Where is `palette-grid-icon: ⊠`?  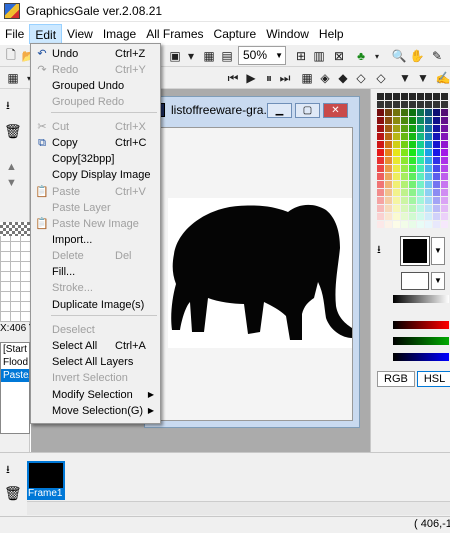 palette-grid-icon: ⊠ is located at coordinates (339, 56).